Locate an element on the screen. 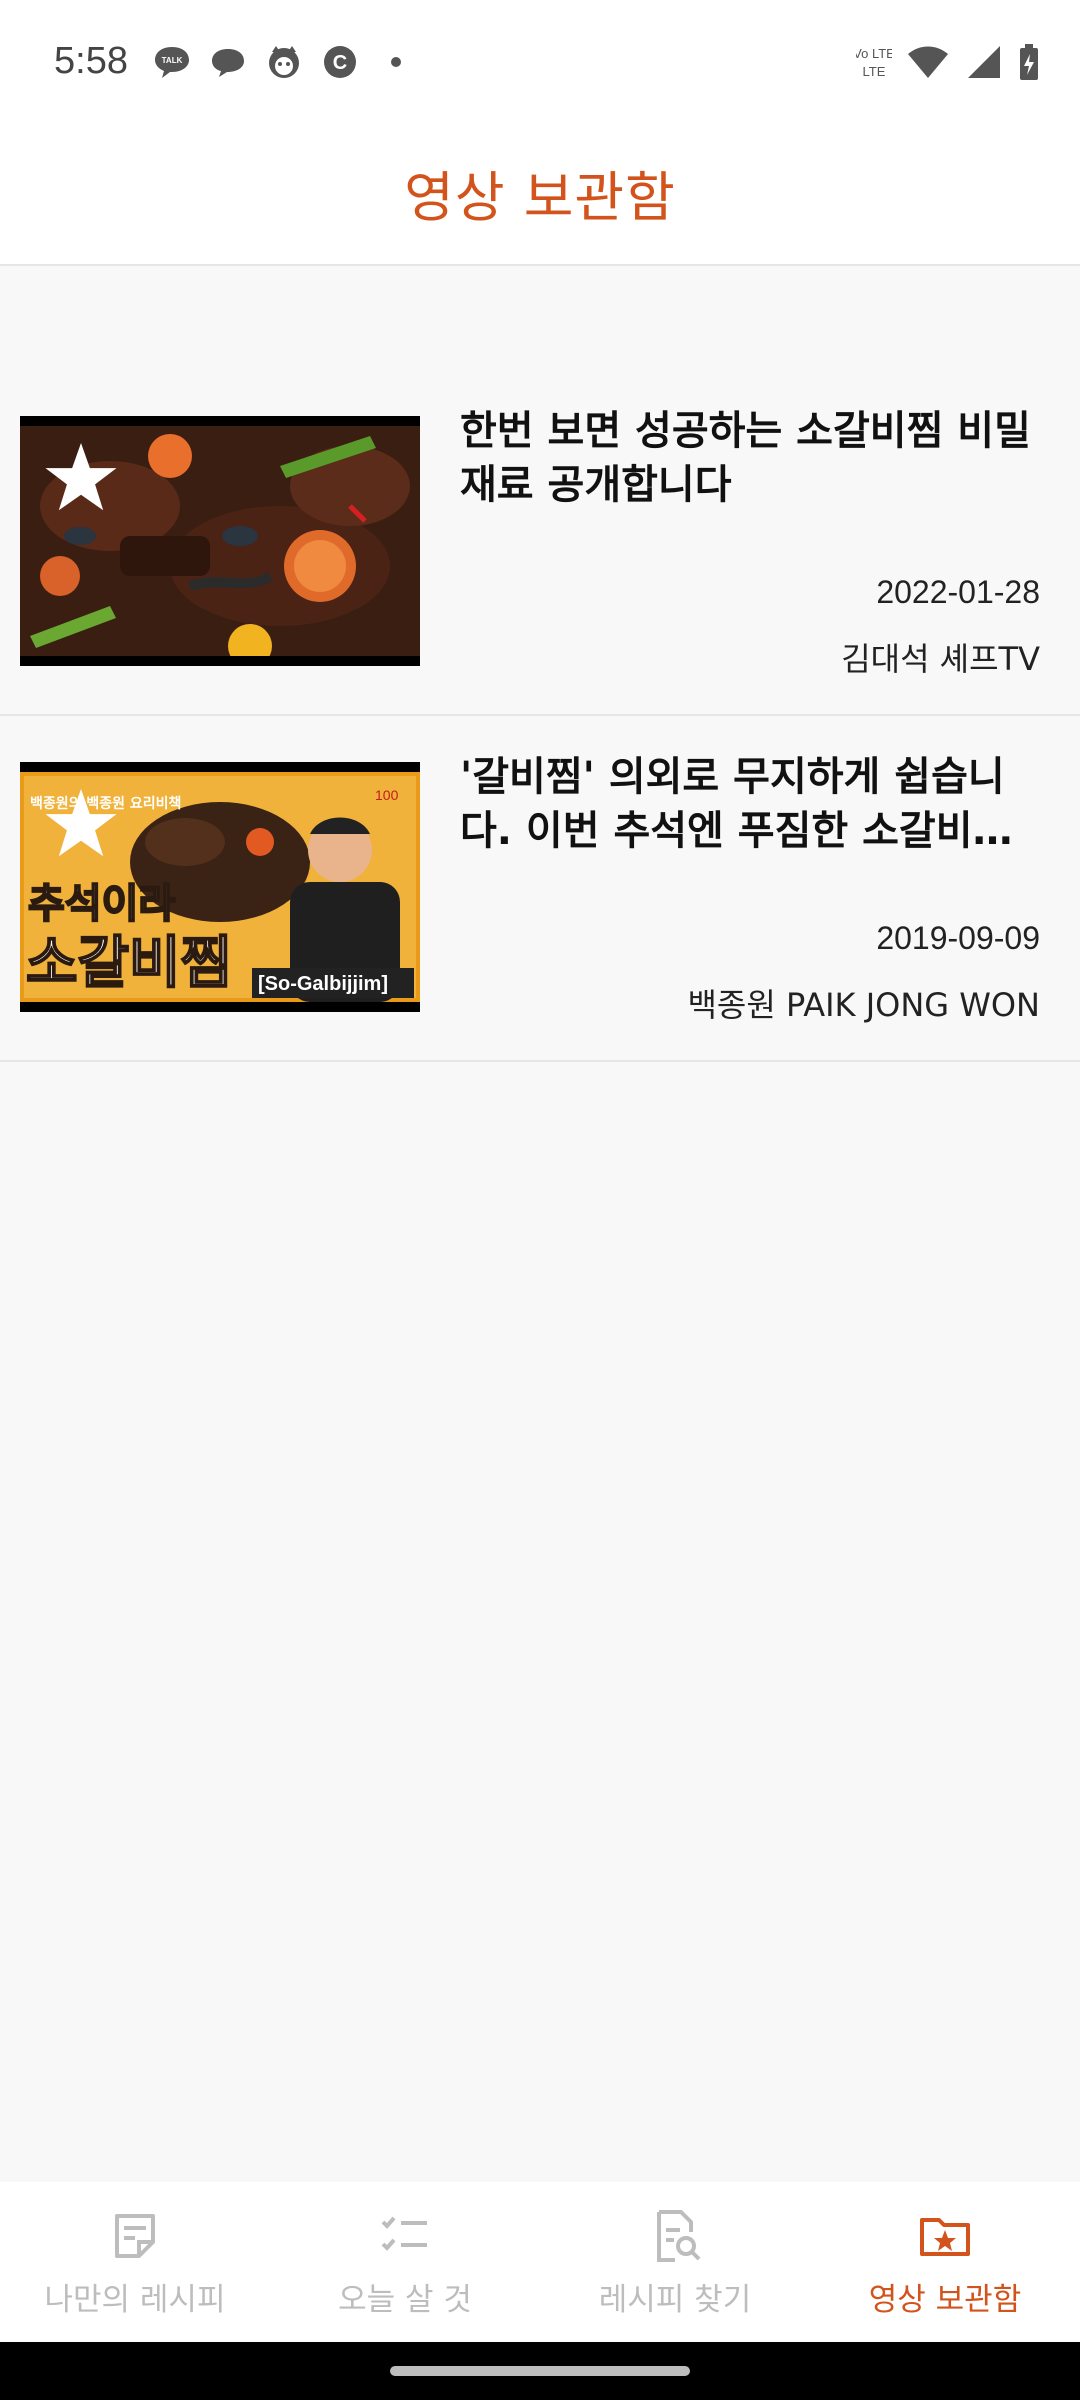  nav-item-find-recipe: 레시피 찾기 is located at coordinates (675, 2262).